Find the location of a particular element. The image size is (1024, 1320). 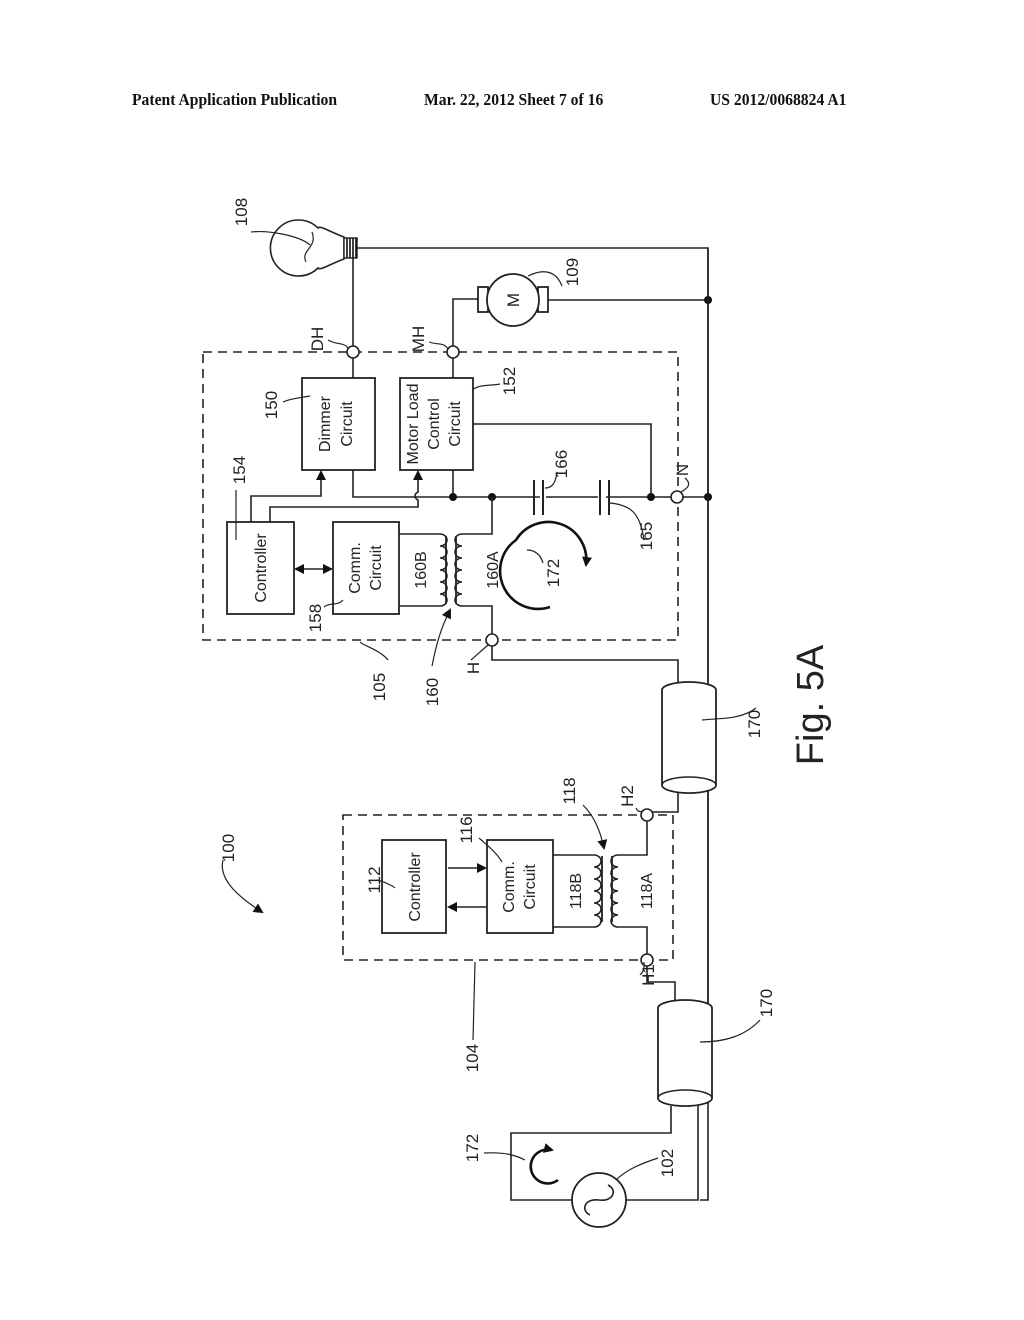

ref-170-lower: 170 is located at coordinates (766, 1003).